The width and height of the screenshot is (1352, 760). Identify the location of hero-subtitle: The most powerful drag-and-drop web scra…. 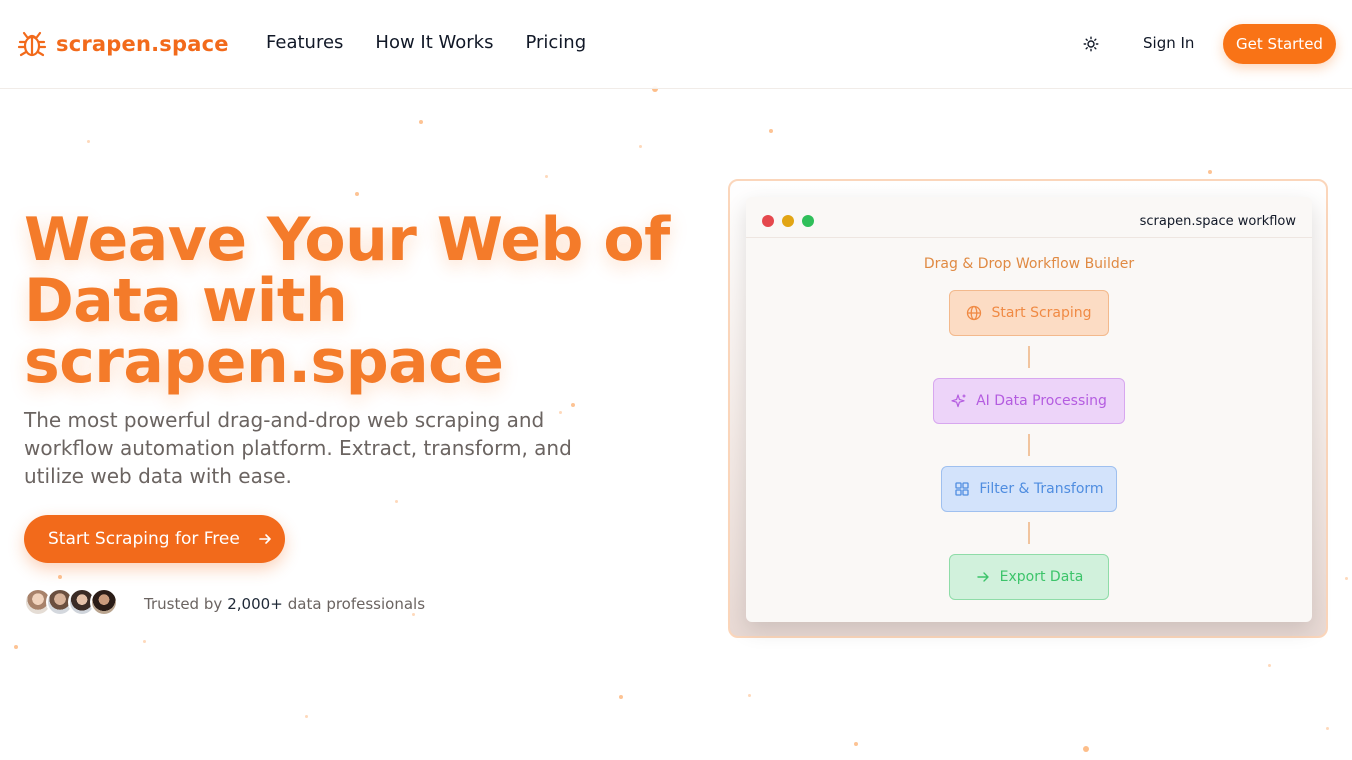
(298, 448).